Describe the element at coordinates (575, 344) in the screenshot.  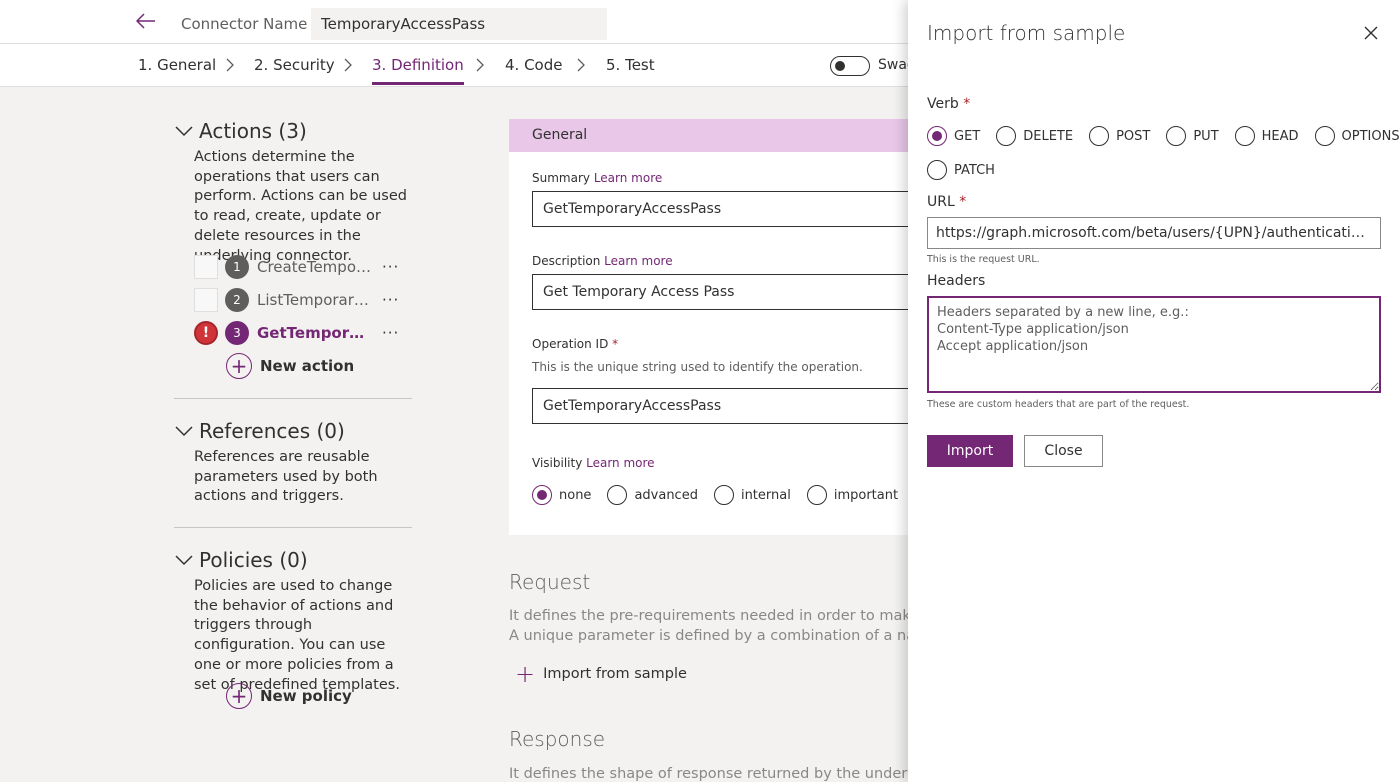
I see `operation-id-label: Operation ID *` at that location.